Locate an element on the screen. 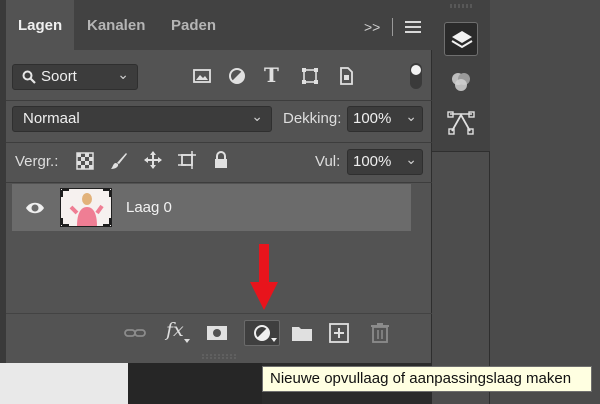 Image resolution: width=600 pixels, height=404 pixels. lock-image-pixels-icon is located at coordinates (119, 161).